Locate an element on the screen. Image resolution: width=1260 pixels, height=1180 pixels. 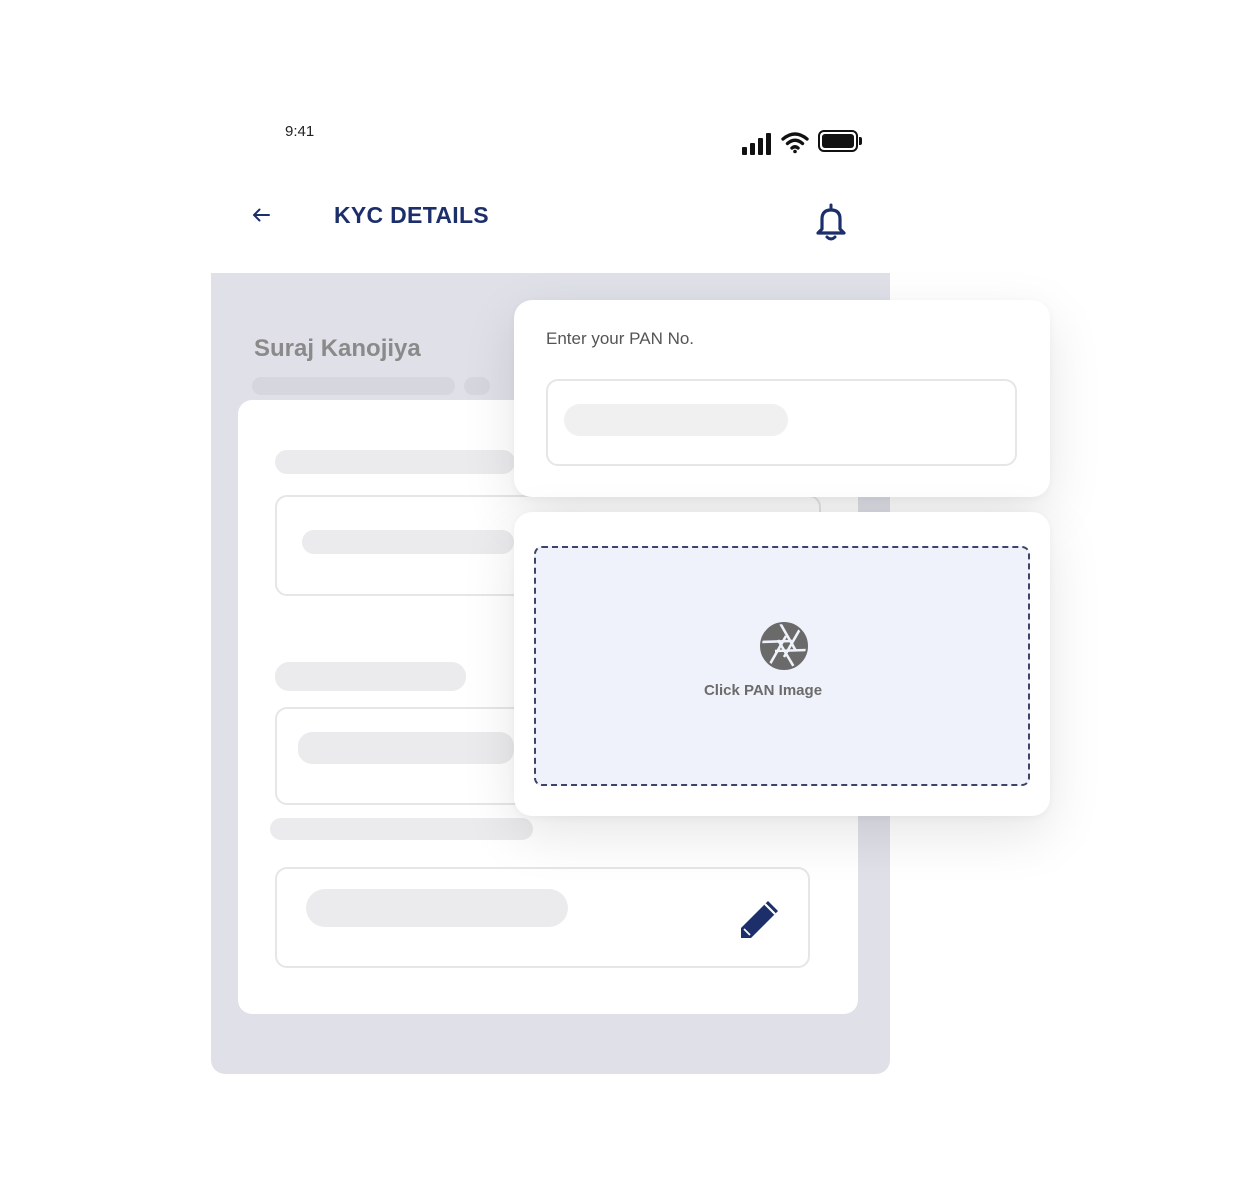
status-time: 9:41 is located at coordinates (300, 131).